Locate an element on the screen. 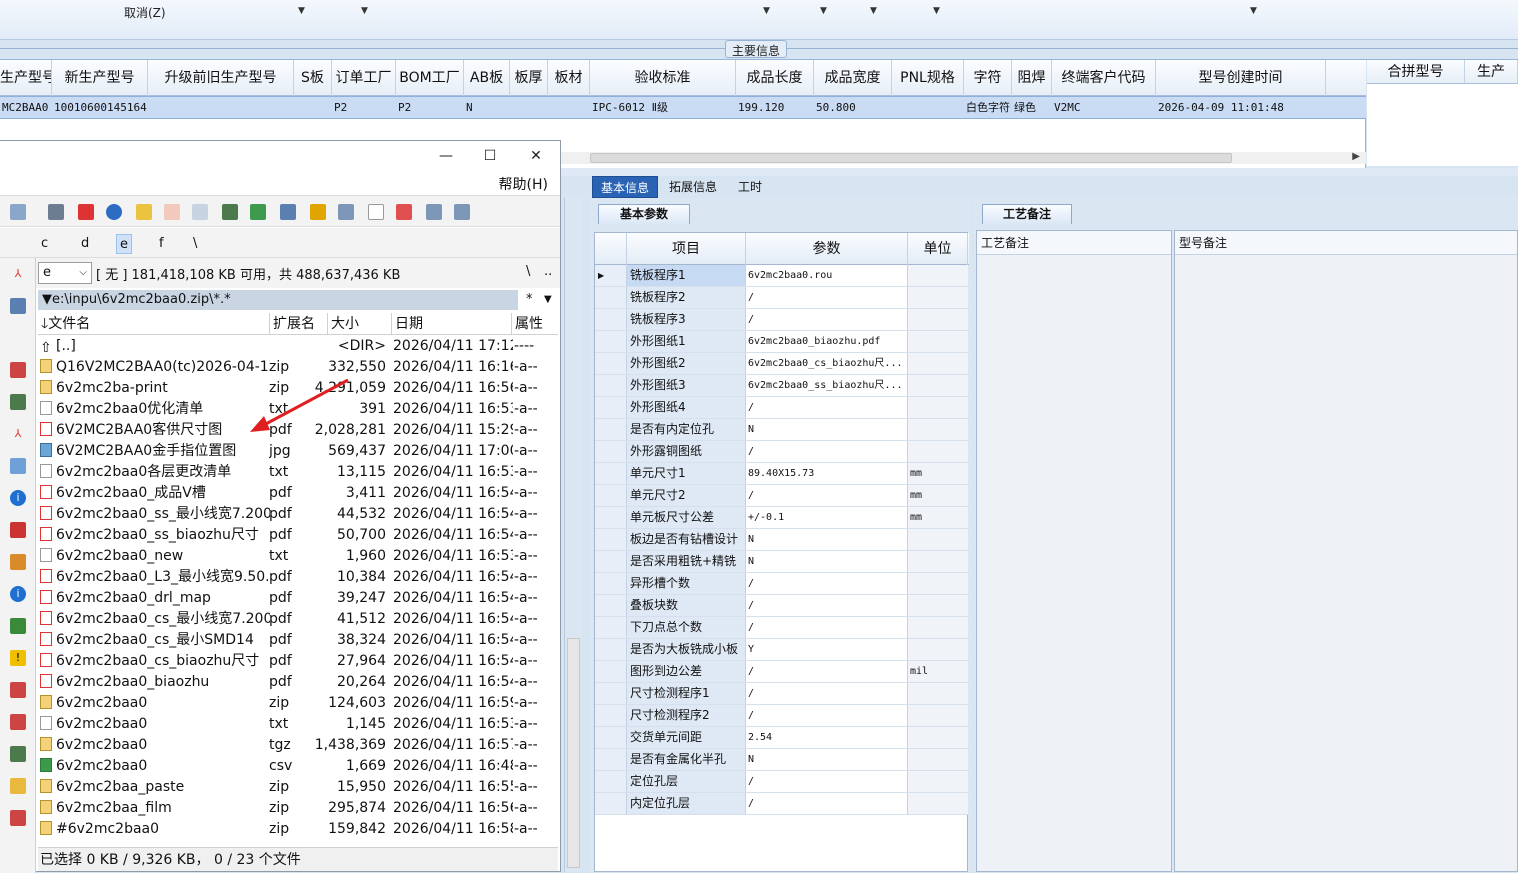  drive-select: e ⌵ is located at coordinates (65, 273).